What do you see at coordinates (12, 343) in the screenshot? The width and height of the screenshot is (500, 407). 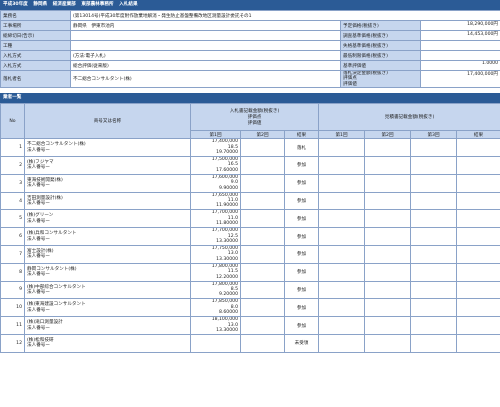 I see `row-no: 12` at bounding box center [12, 343].